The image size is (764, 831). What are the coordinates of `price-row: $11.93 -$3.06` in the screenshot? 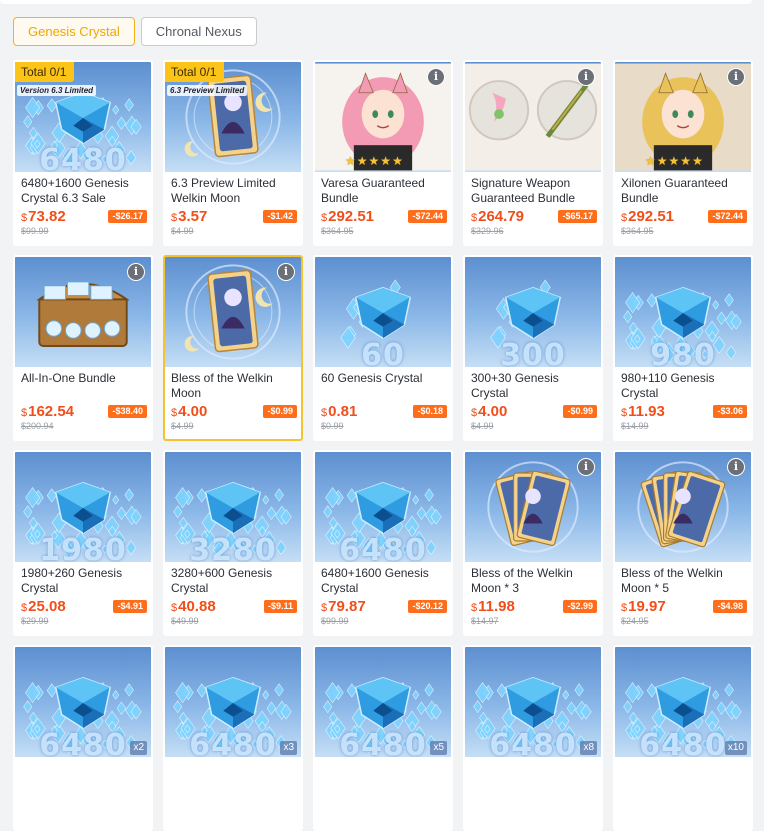 It's located at (684, 412).